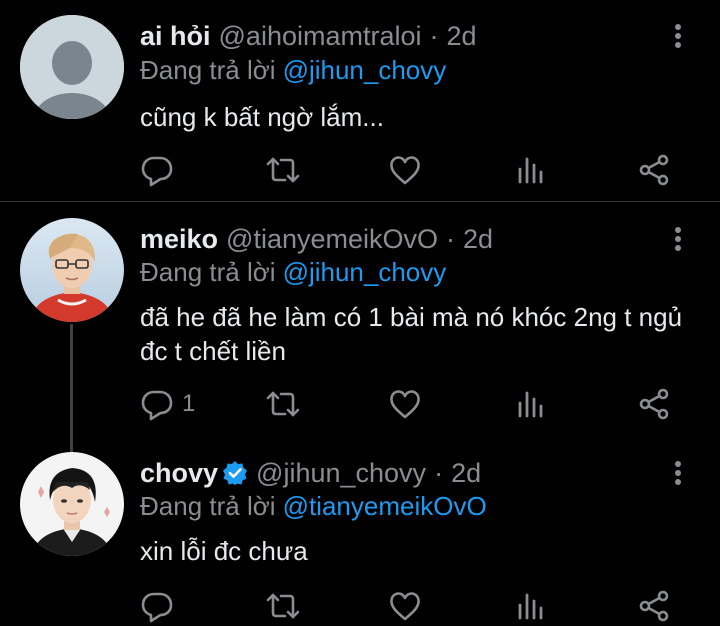  I want to click on user-handle: @aihoimamtraloi, so click(320, 36).